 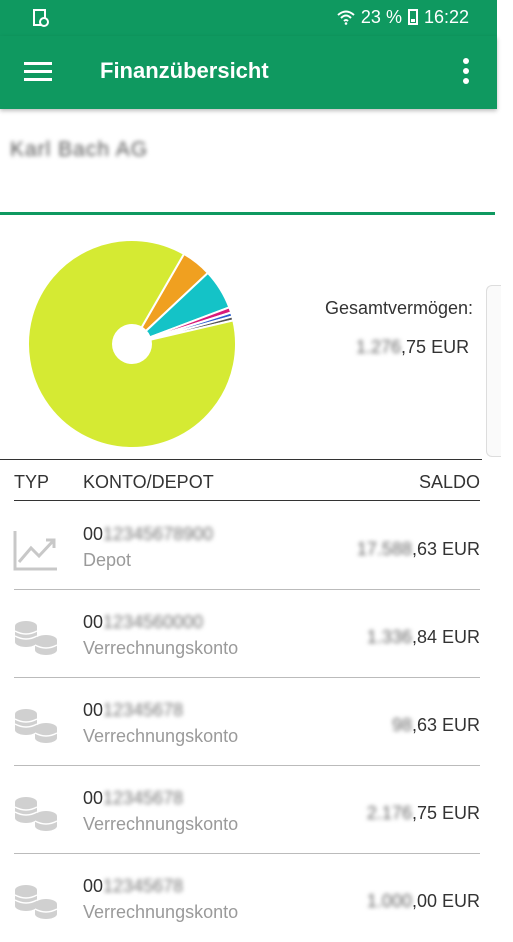 What do you see at coordinates (153, 622) in the screenshot?
I see `account-hidden: 1234560000` at bounding box center [153, 622].